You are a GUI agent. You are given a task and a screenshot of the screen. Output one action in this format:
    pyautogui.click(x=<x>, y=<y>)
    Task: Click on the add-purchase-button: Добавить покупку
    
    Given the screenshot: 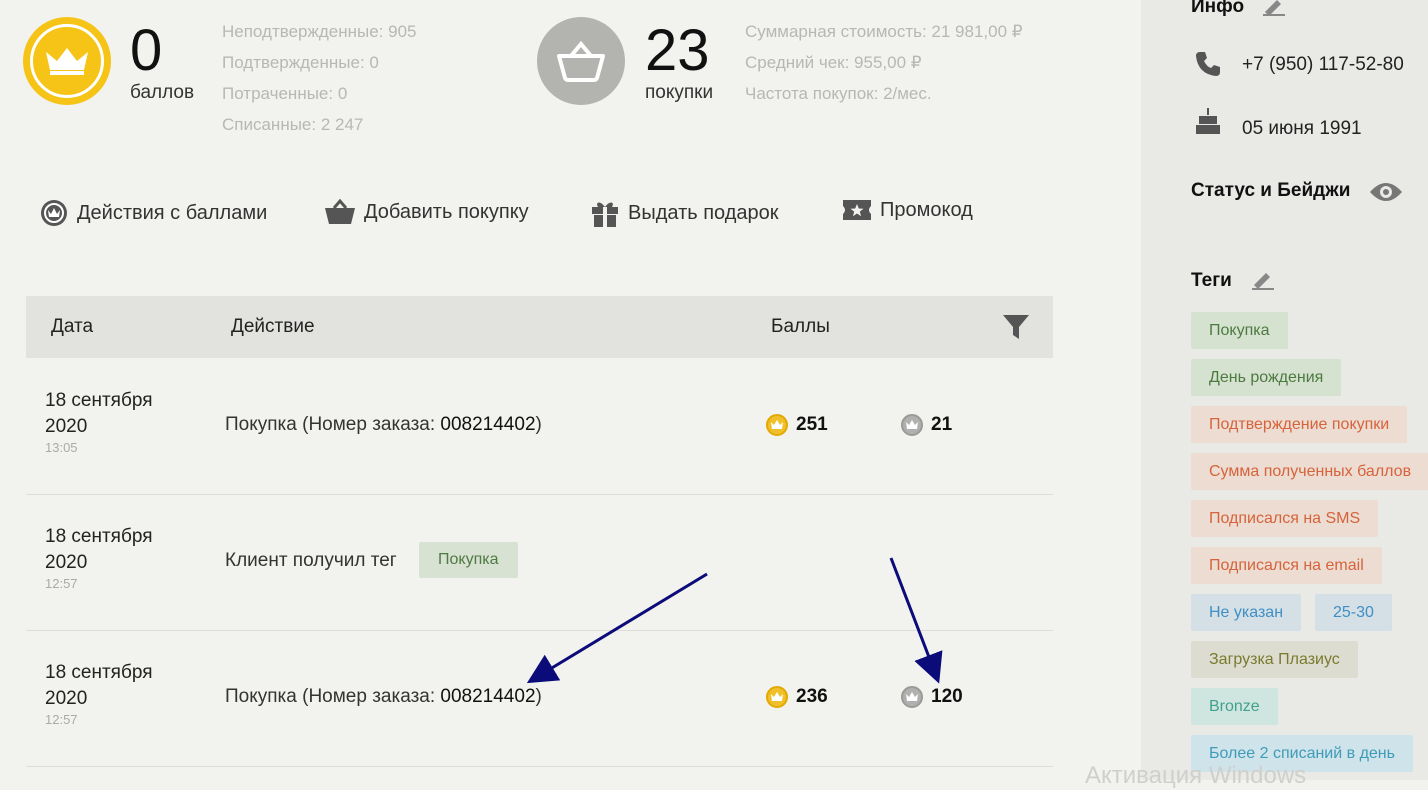 What is the action you would take?
    pyautogui.click(x=426, y=212)
    